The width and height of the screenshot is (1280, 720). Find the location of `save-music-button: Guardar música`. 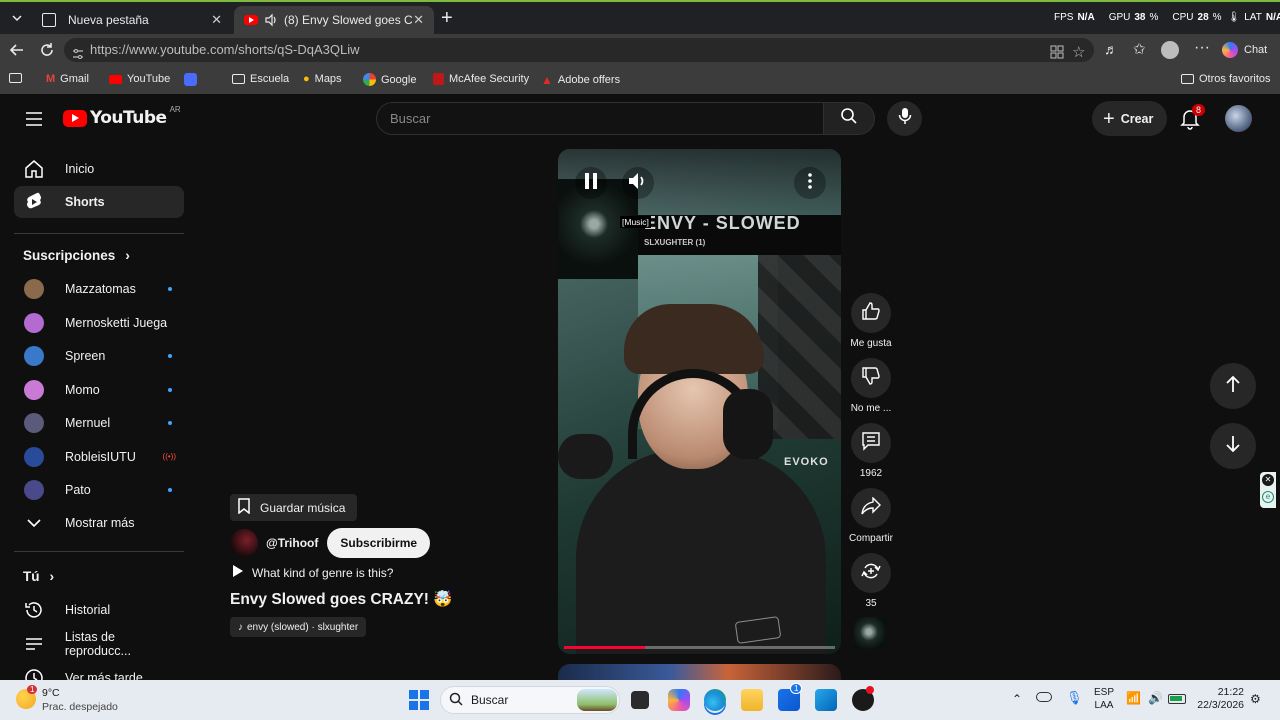

save-music-button: Guardar música is located at coordinates (294, 507).